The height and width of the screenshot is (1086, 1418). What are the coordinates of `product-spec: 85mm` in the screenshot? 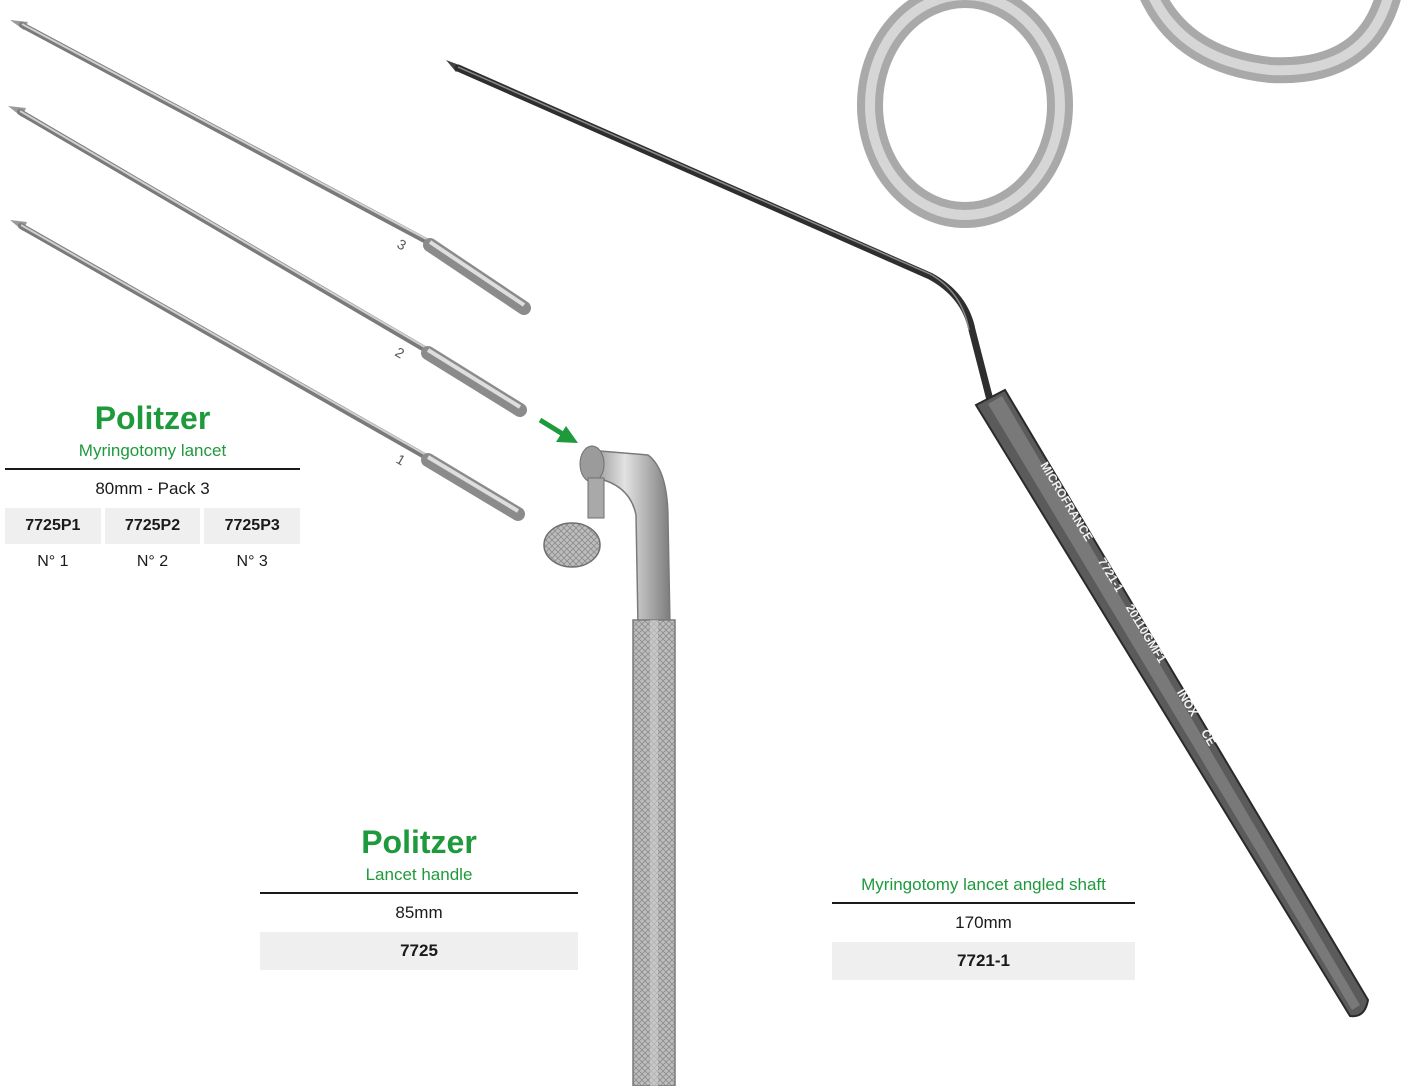 It's located at (419, 912).